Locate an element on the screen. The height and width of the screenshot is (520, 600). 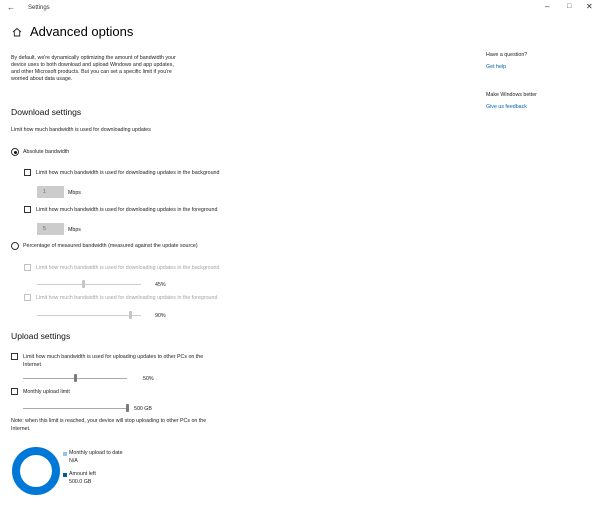
upload-settings-heading: Upload settings is located at coordinates (41, 336).